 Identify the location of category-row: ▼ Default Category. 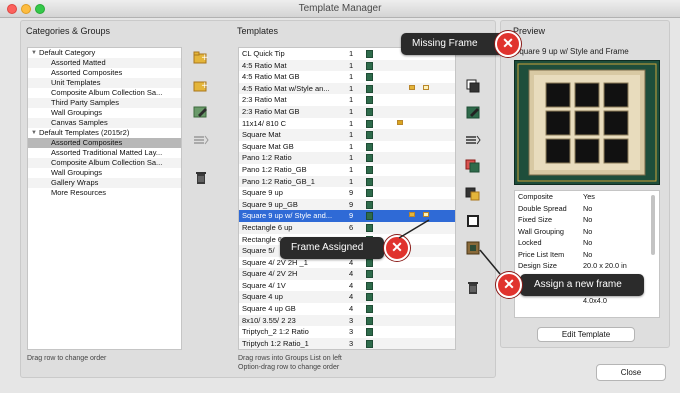
(104, 53).